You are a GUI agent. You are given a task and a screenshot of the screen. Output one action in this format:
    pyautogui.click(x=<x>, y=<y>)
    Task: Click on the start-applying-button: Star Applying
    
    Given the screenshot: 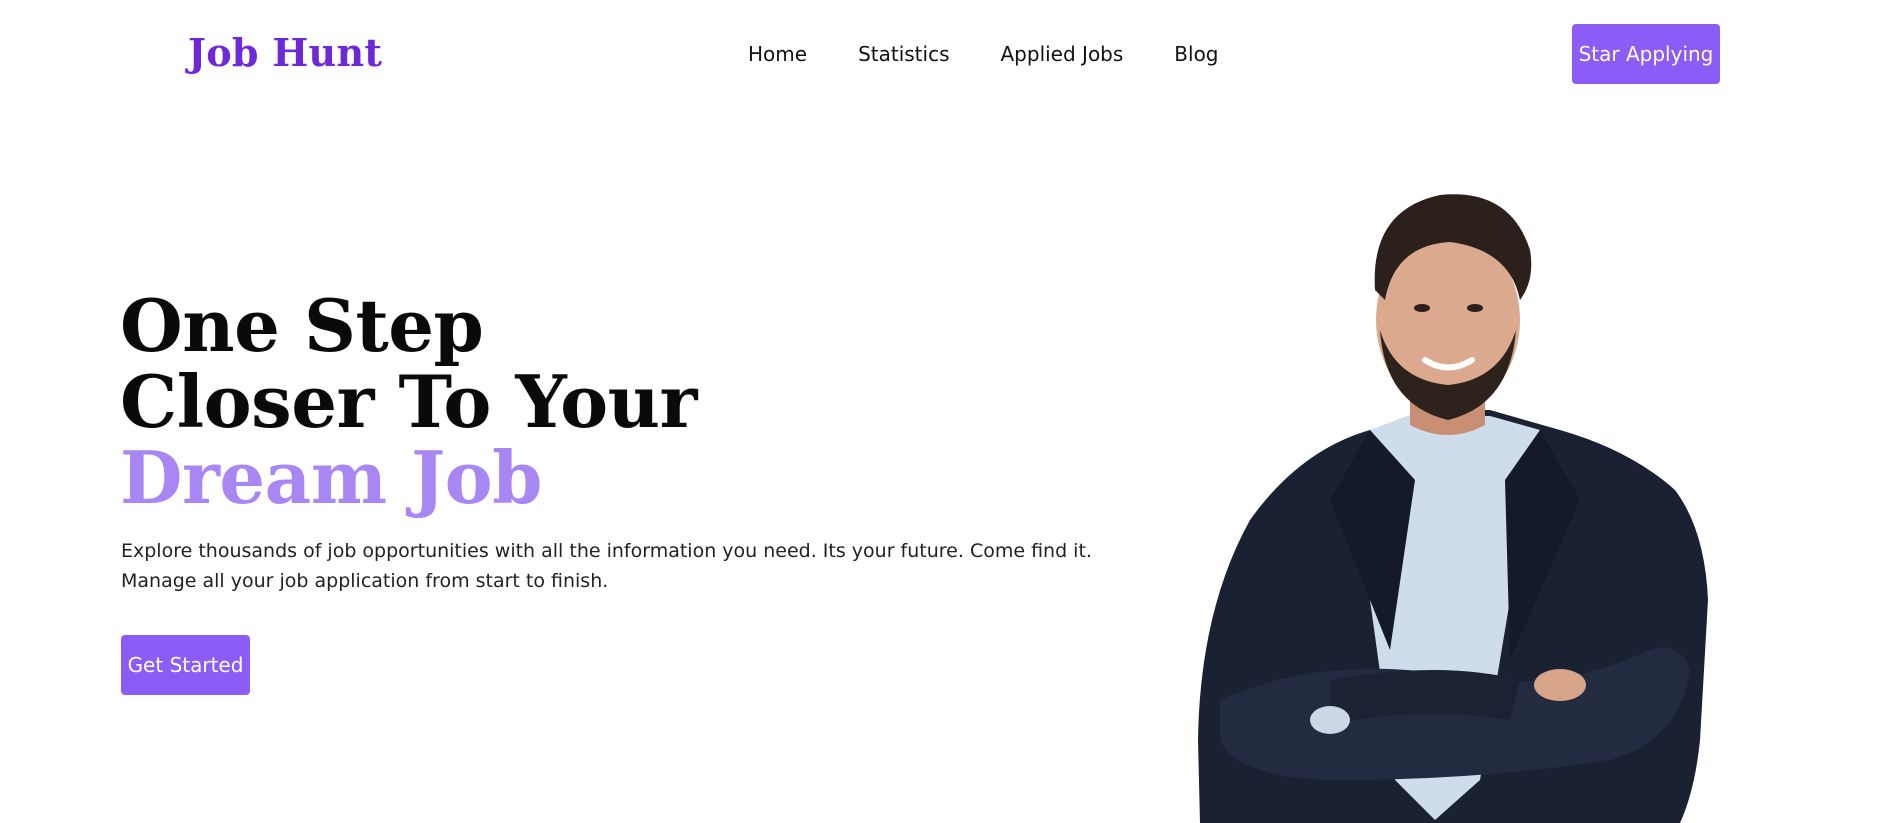 What is the action you would take?
    pyautogui.click(x=1646, y=54)
    